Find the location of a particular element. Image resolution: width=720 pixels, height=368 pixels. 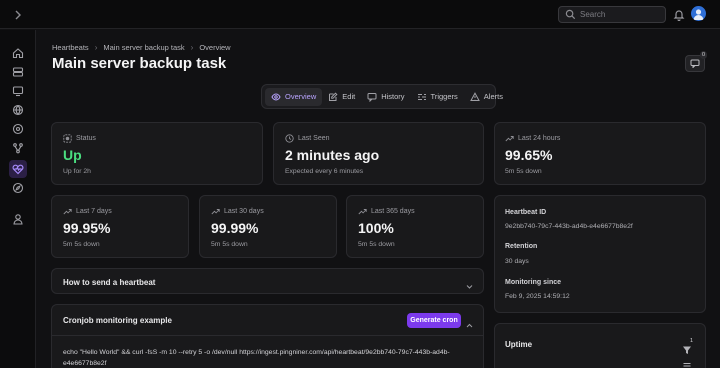

last-7d-value: 99.95% is located at coordinates (87, 228).